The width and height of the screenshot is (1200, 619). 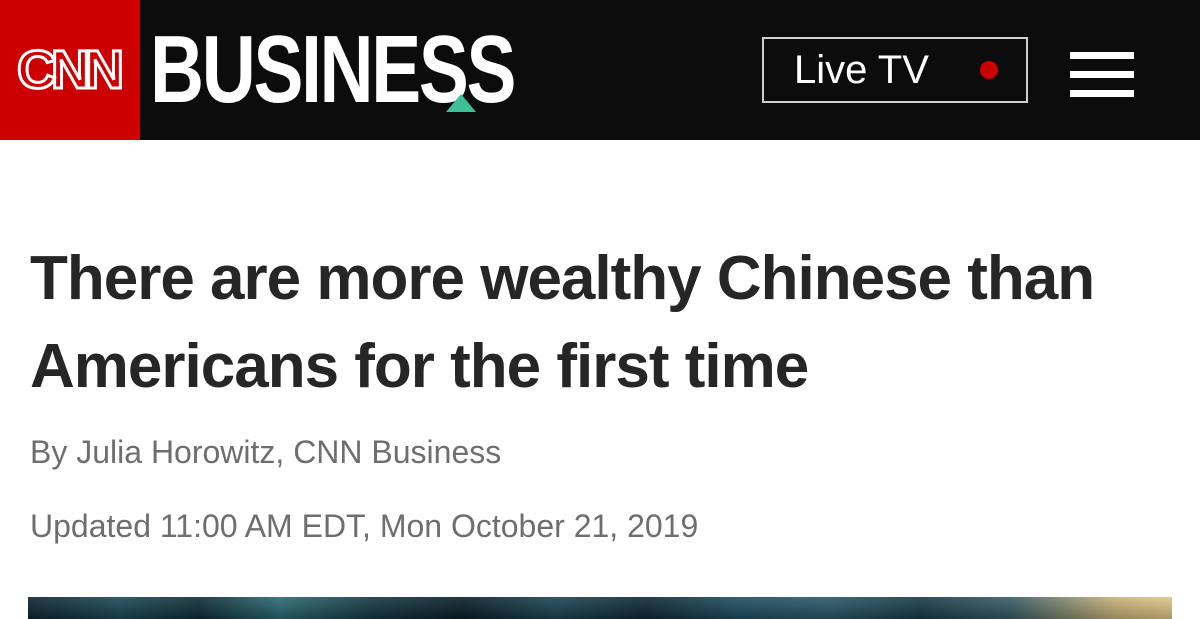 I want to click on live-tv-label: Live TV, so click(x=861, y=70).